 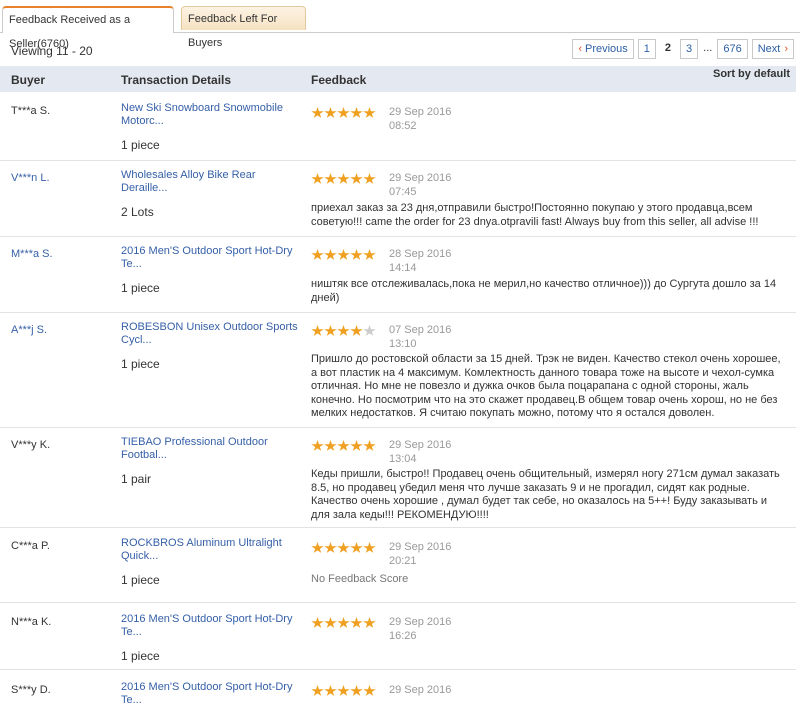 What do you see at coordinates (31, 622) in the screenshot?
I see `buyer-name: N***a K.` at bounding box center [31, 622].